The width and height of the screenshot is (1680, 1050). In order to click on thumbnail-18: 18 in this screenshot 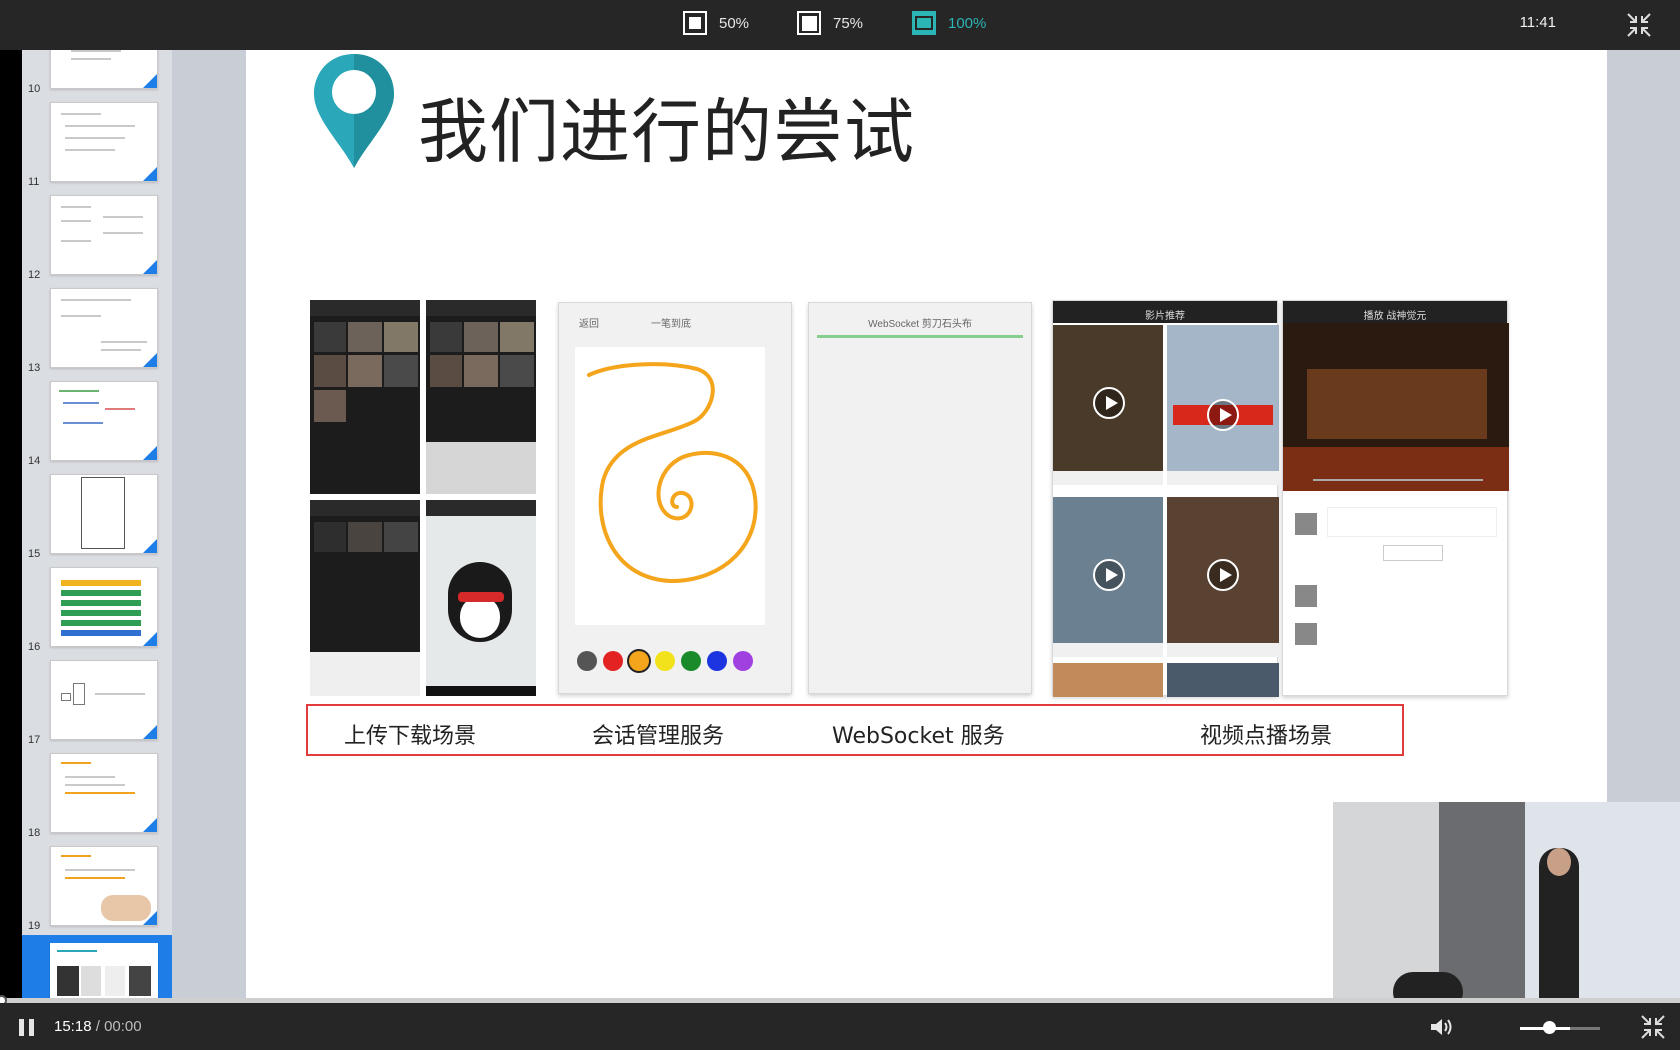, I will do `click(97, 794)`.